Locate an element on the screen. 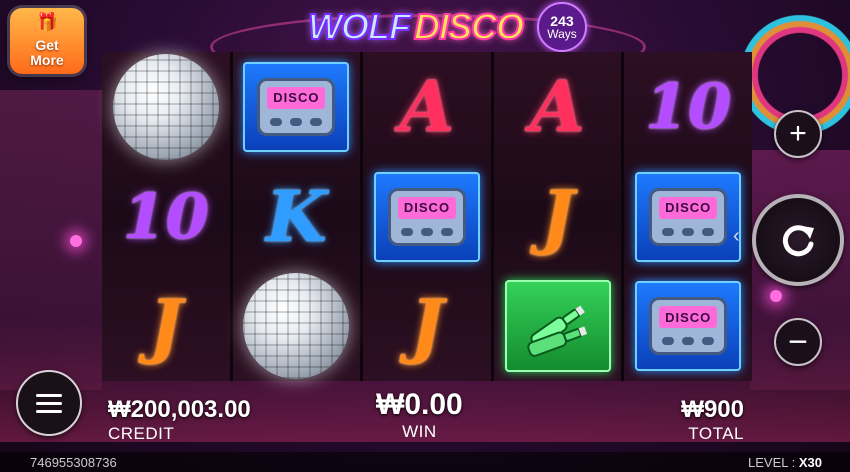 The height and width of the screenshot is (472, 850). reel-1: 10 J is located at coordinates (166, 216).